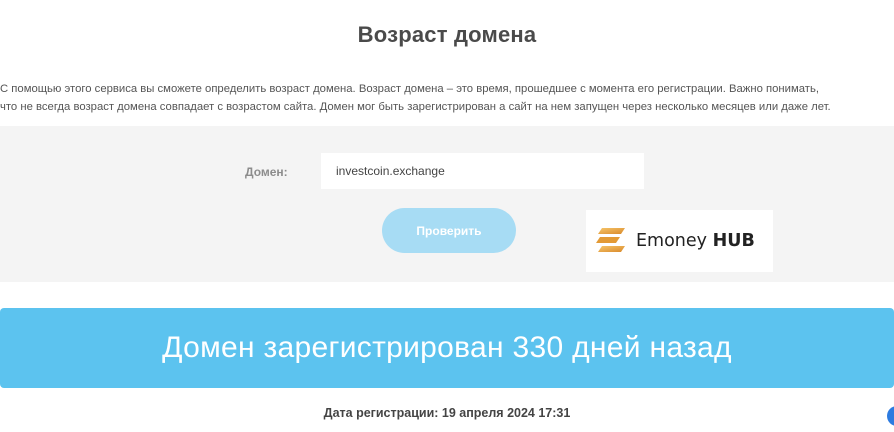  What do you see at coordinates (610, 240) in the screenshot?
I see `e-stack-logo-icon` at bounding box center [610, 240].